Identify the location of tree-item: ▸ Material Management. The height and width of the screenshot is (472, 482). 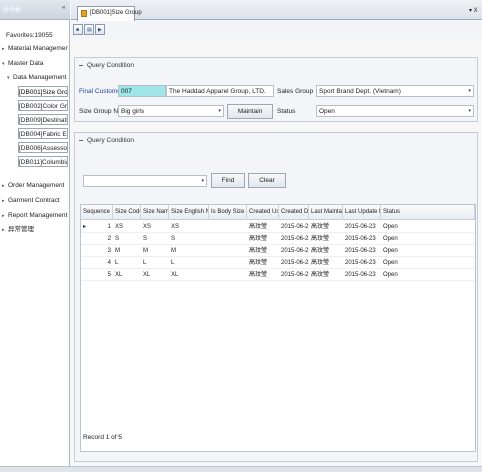
(35, 48).